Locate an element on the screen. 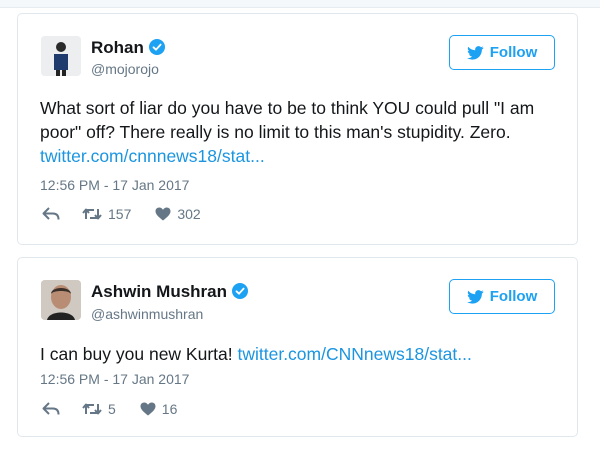  tweet-actions: 5 16 is located at coordinates (109, 409).